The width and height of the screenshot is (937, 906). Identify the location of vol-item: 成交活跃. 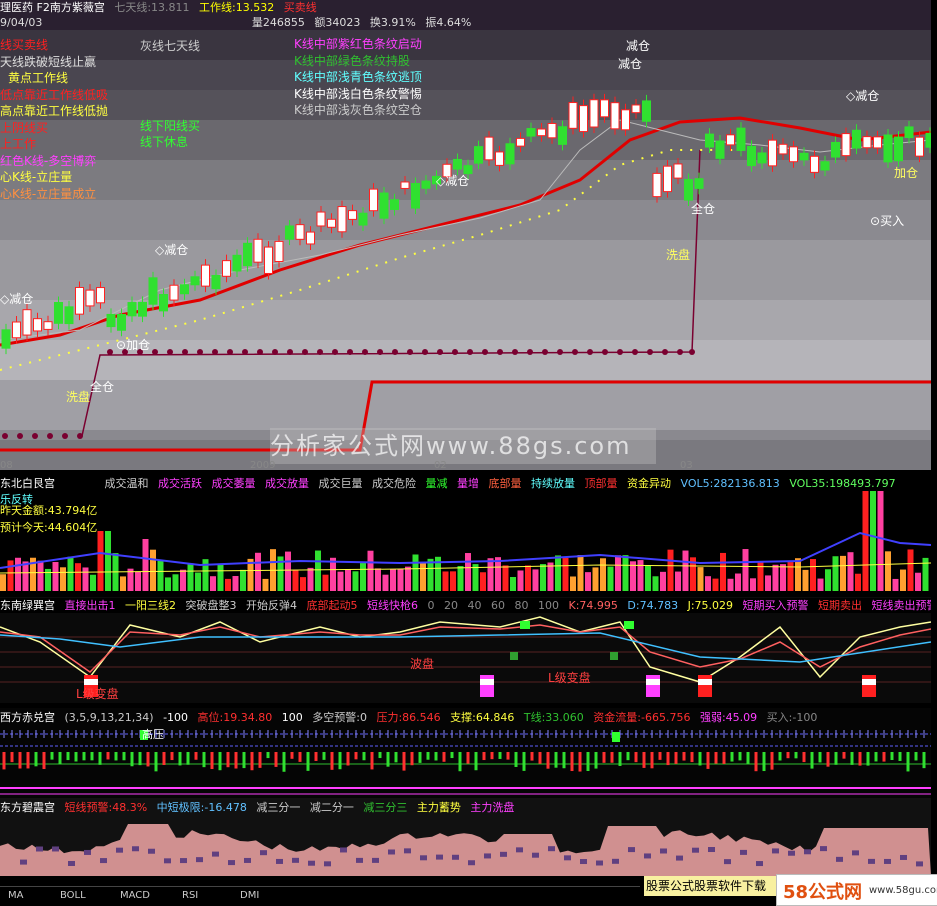
(180, 483).